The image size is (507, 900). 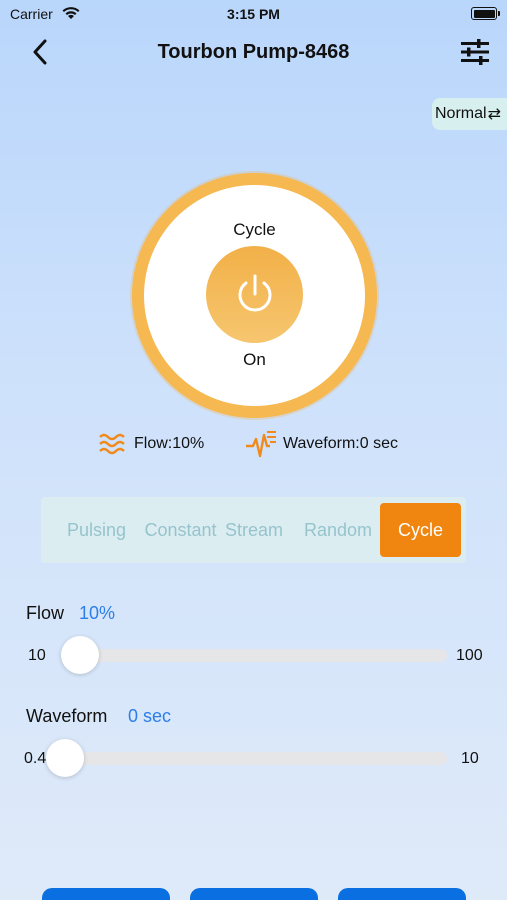 What do you see at coordinates (461, 113) in the screenshot?
I see `mode-toggle-label: Normal` at bounding box center [461, 113].